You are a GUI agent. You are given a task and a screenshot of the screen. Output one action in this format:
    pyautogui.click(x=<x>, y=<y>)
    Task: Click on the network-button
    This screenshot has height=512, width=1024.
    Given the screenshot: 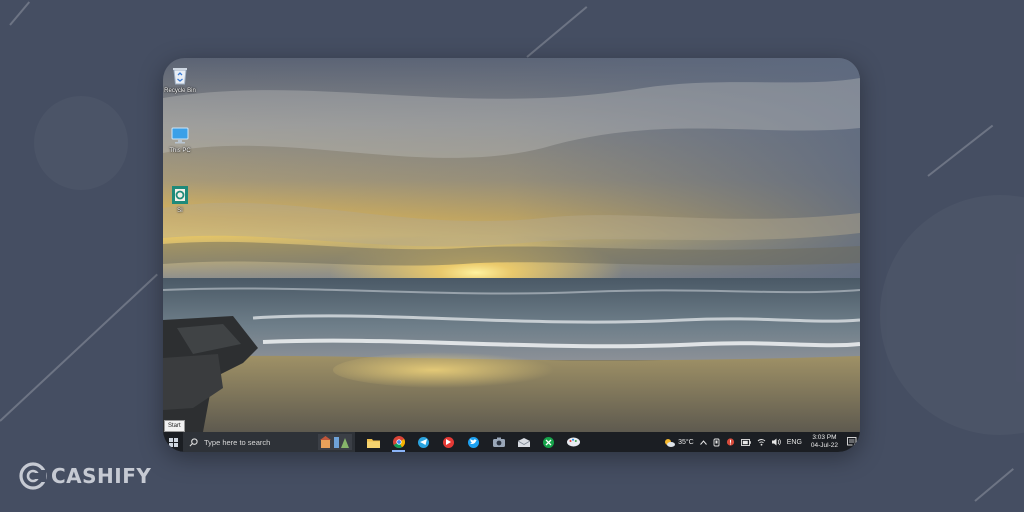 What is the action you would take?
    pyautogui.click(x=761, y=442)
    